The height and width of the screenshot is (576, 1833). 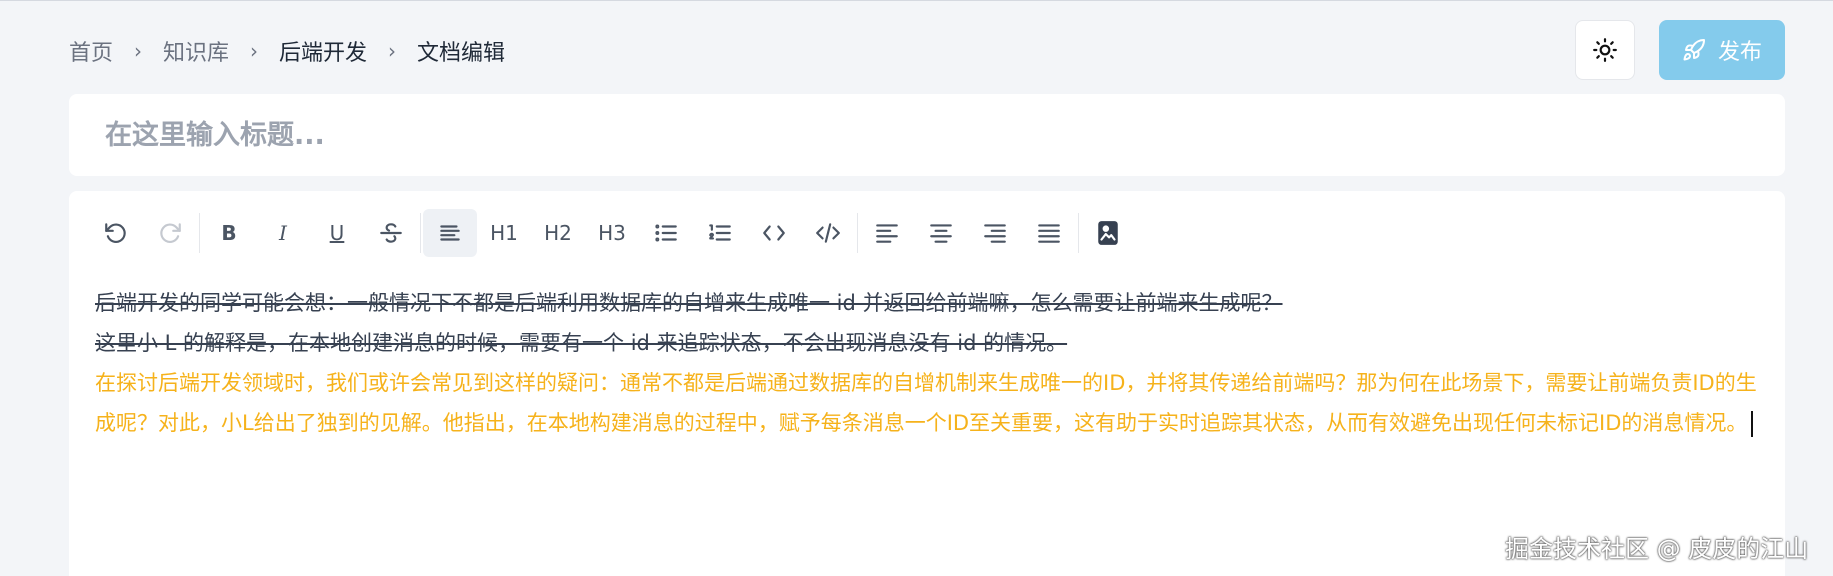 I want to click on h3-label: H3, so click(x=612, y=233).